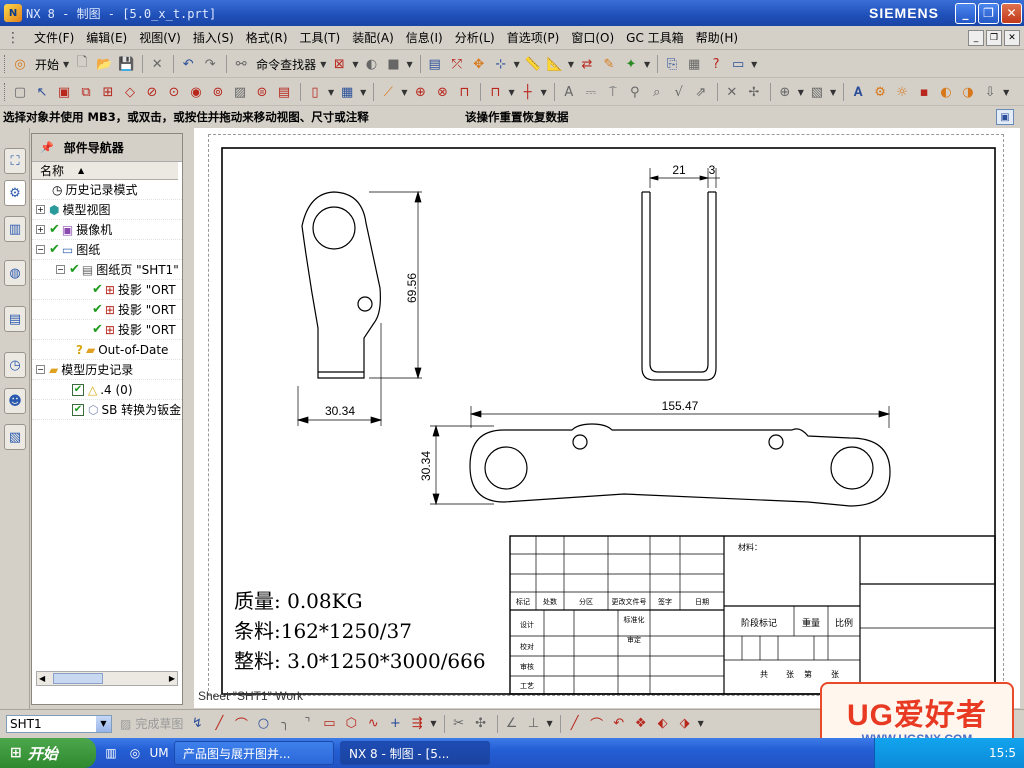  I want to click on dim-inner-width: 21, so click(679, 170).